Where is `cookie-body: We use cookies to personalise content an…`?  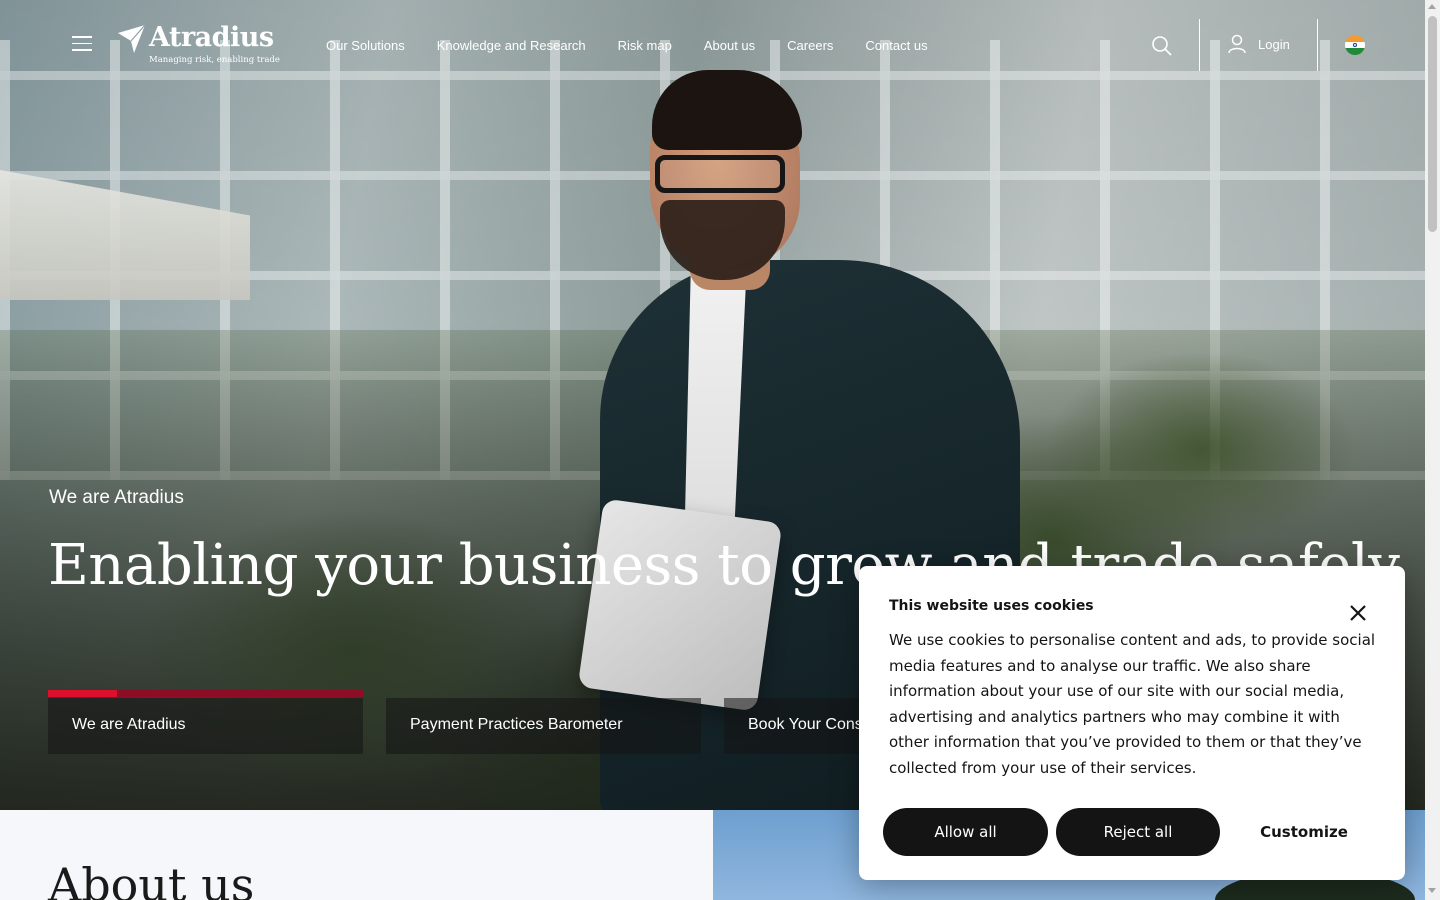
cookie-body: We use cookies to personalise content an… is located at coordinates (1132, 704).